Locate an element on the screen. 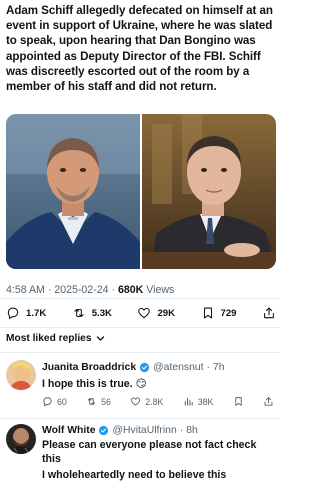 This screenshot has height=500, width=320. photo-left is located at coordinates (73, 191).